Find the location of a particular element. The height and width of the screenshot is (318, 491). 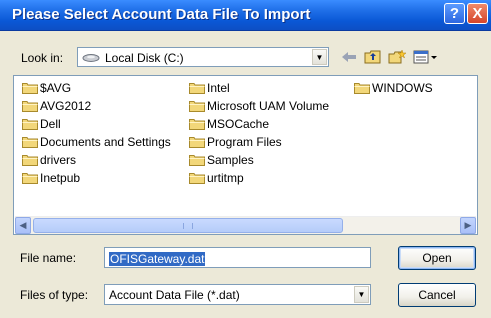

list-item: Microsoft UAM Volume is located at coordinates (259, 106).